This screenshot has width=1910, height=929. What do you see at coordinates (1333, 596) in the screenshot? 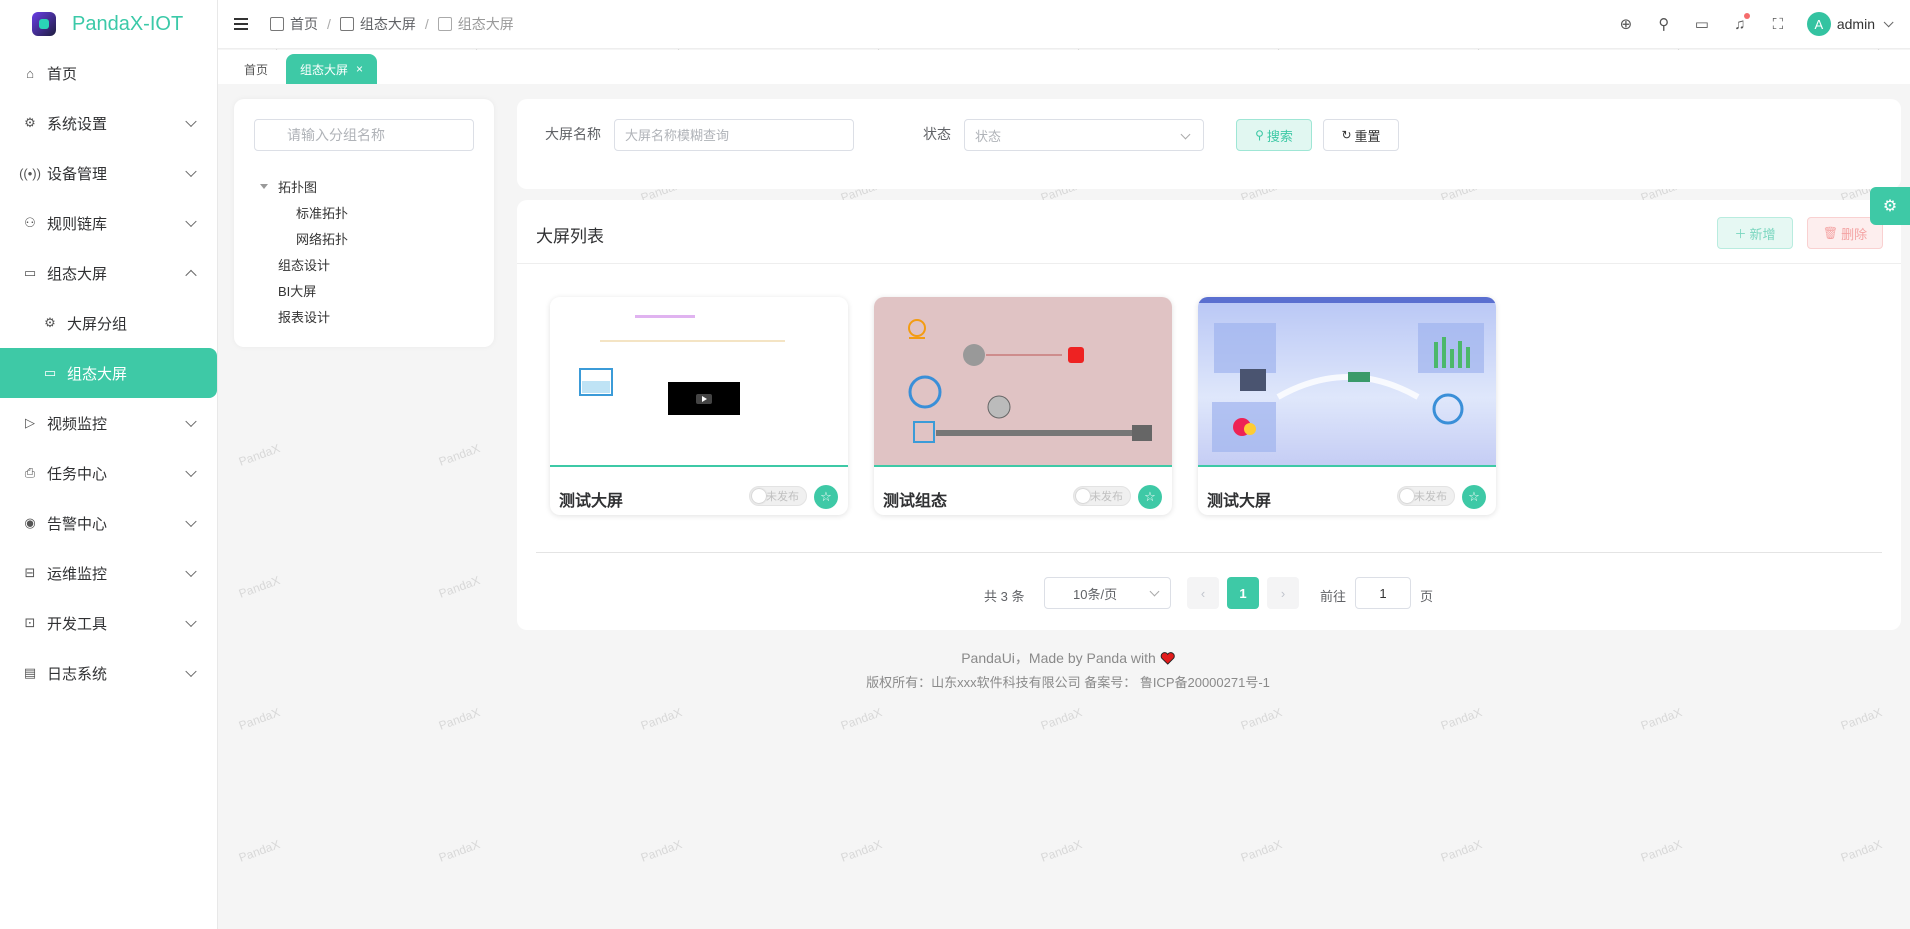
I see `goto-label: 前往` at bounding box center [1333, 596].